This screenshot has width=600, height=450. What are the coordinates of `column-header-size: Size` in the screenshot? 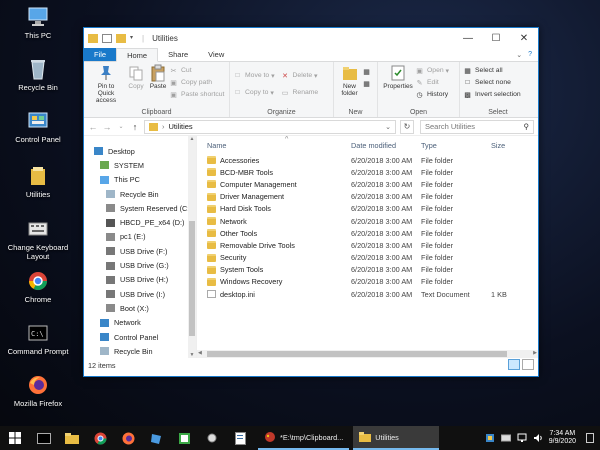 It's located at (502, 145).